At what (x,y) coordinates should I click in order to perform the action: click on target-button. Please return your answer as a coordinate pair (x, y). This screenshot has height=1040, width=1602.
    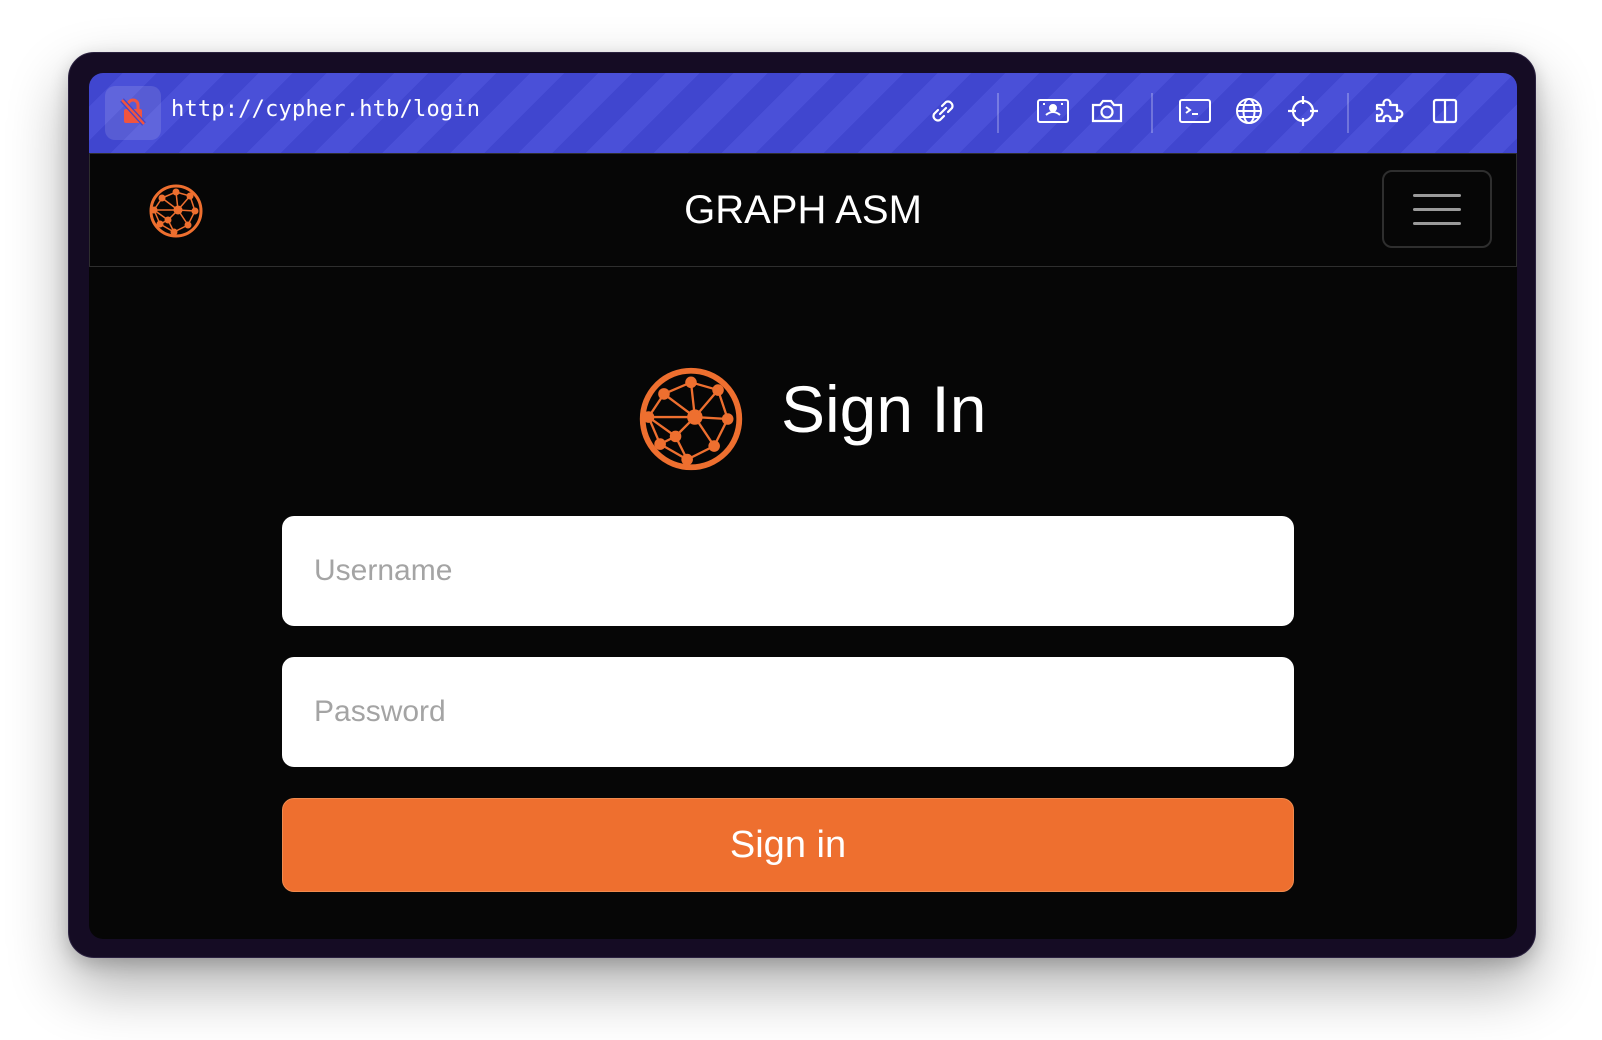
    Looking at the image, I should click on (1303, 113).